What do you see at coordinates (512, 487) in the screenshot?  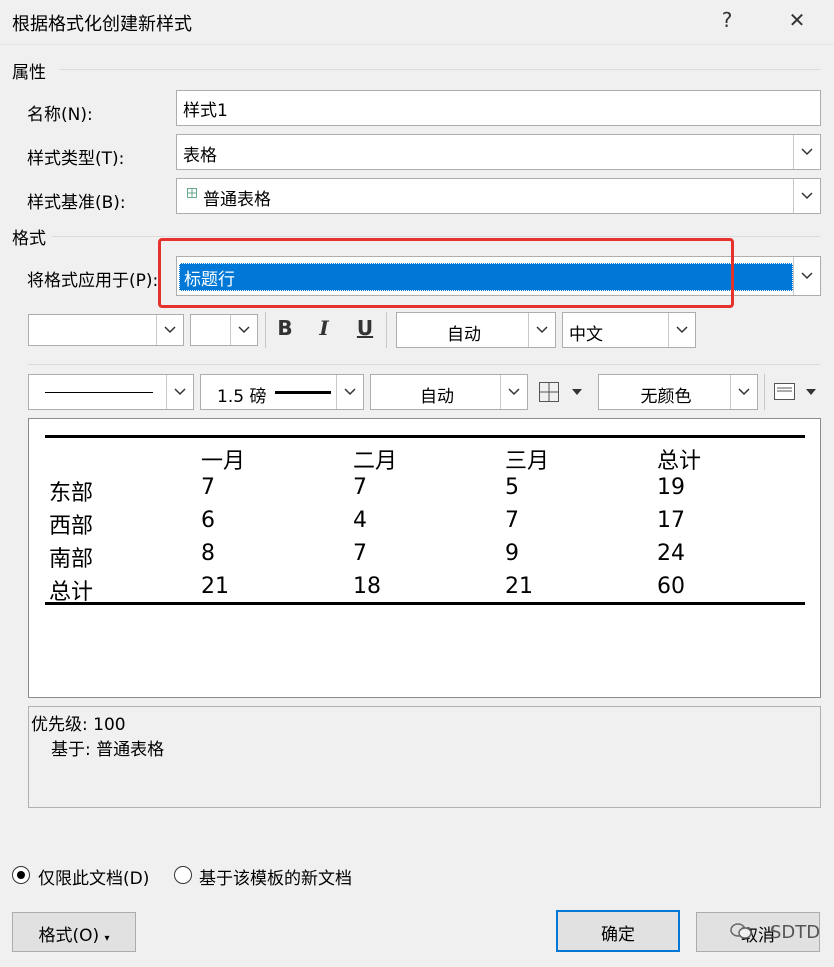 I see `cell: 5` at bounding box center [512, 487].